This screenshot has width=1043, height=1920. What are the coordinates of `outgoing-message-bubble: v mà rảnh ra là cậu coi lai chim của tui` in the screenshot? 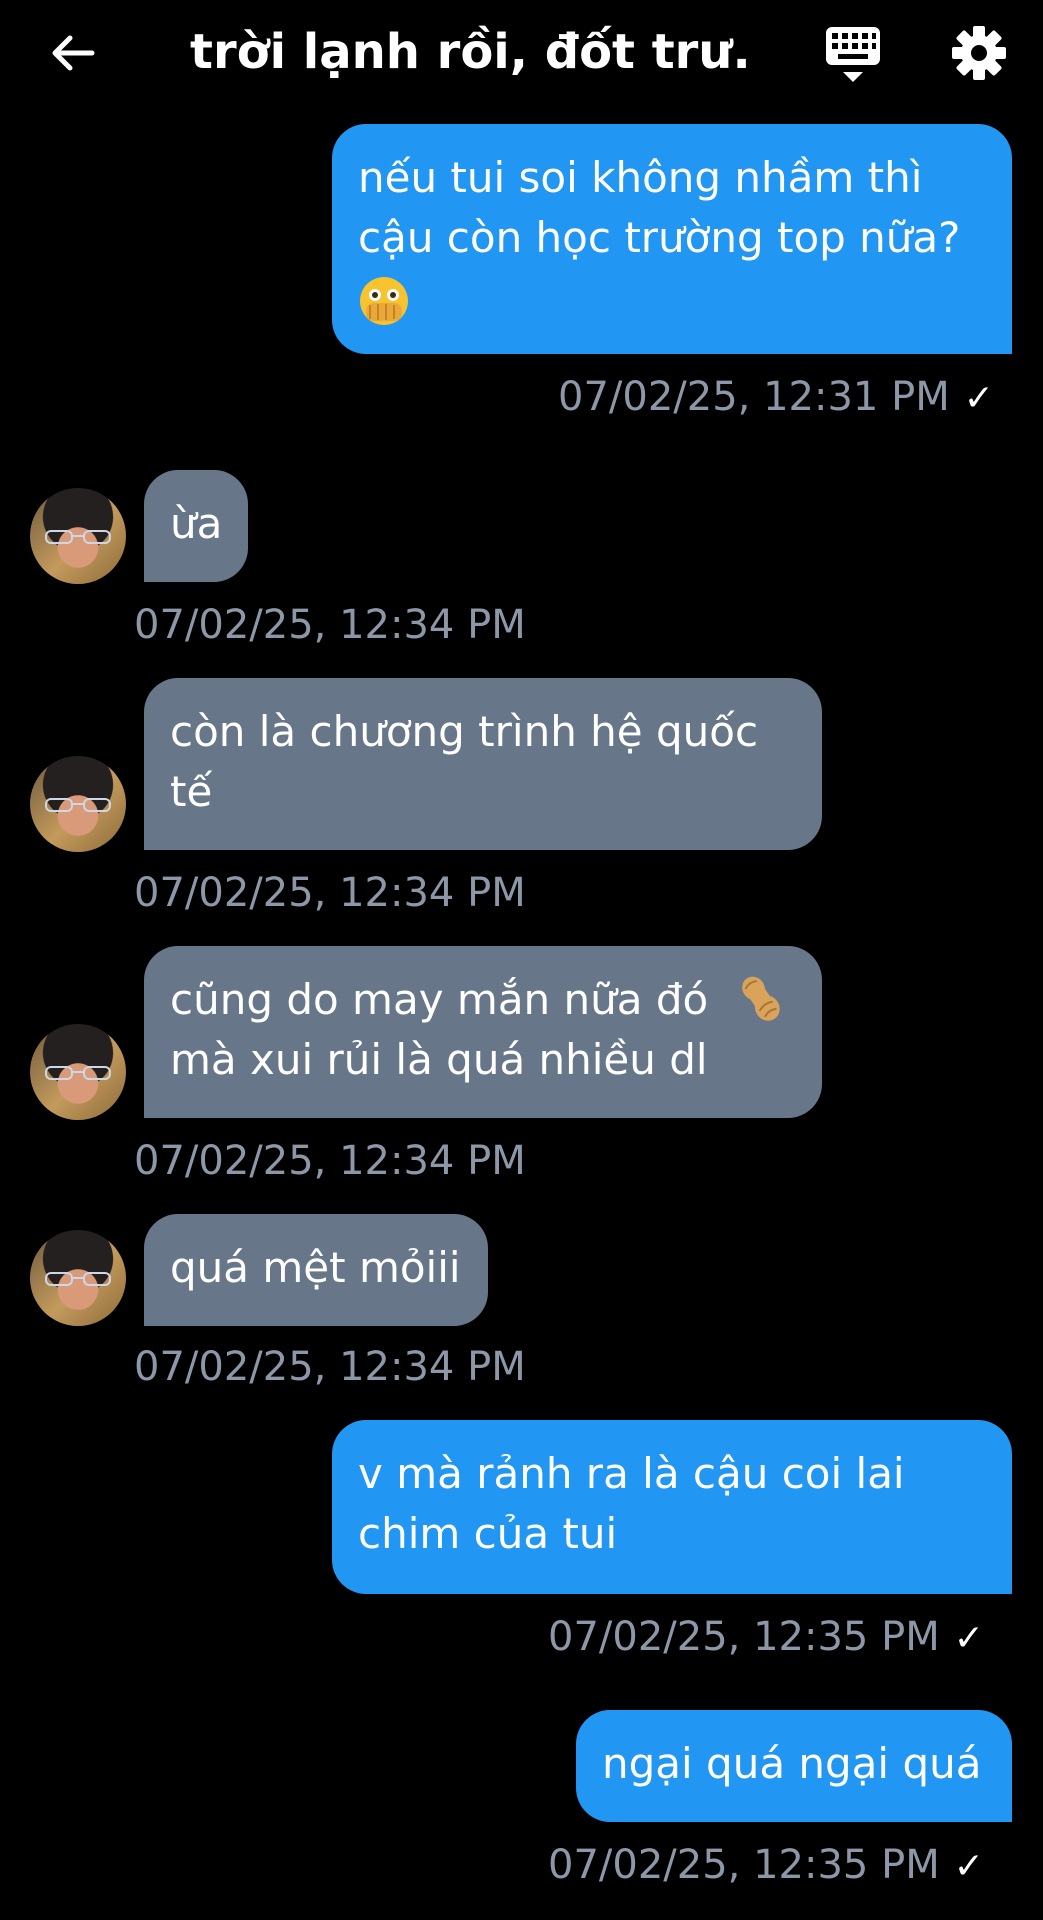 It's located at (672, 1507).